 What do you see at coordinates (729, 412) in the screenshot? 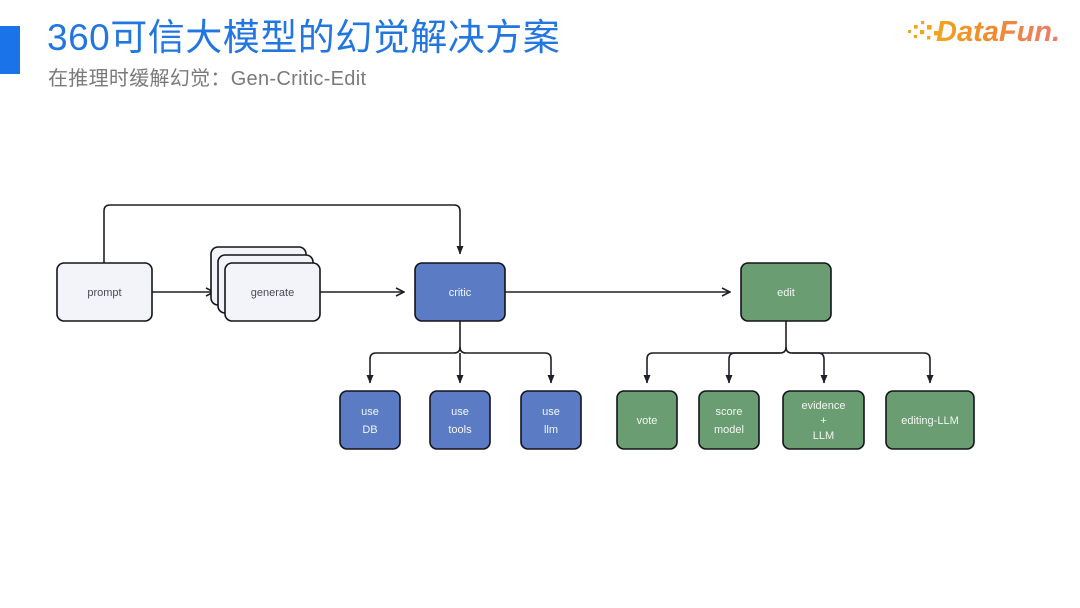
I see `node-score-model-line-1: score` at bounding box center [729, 412].